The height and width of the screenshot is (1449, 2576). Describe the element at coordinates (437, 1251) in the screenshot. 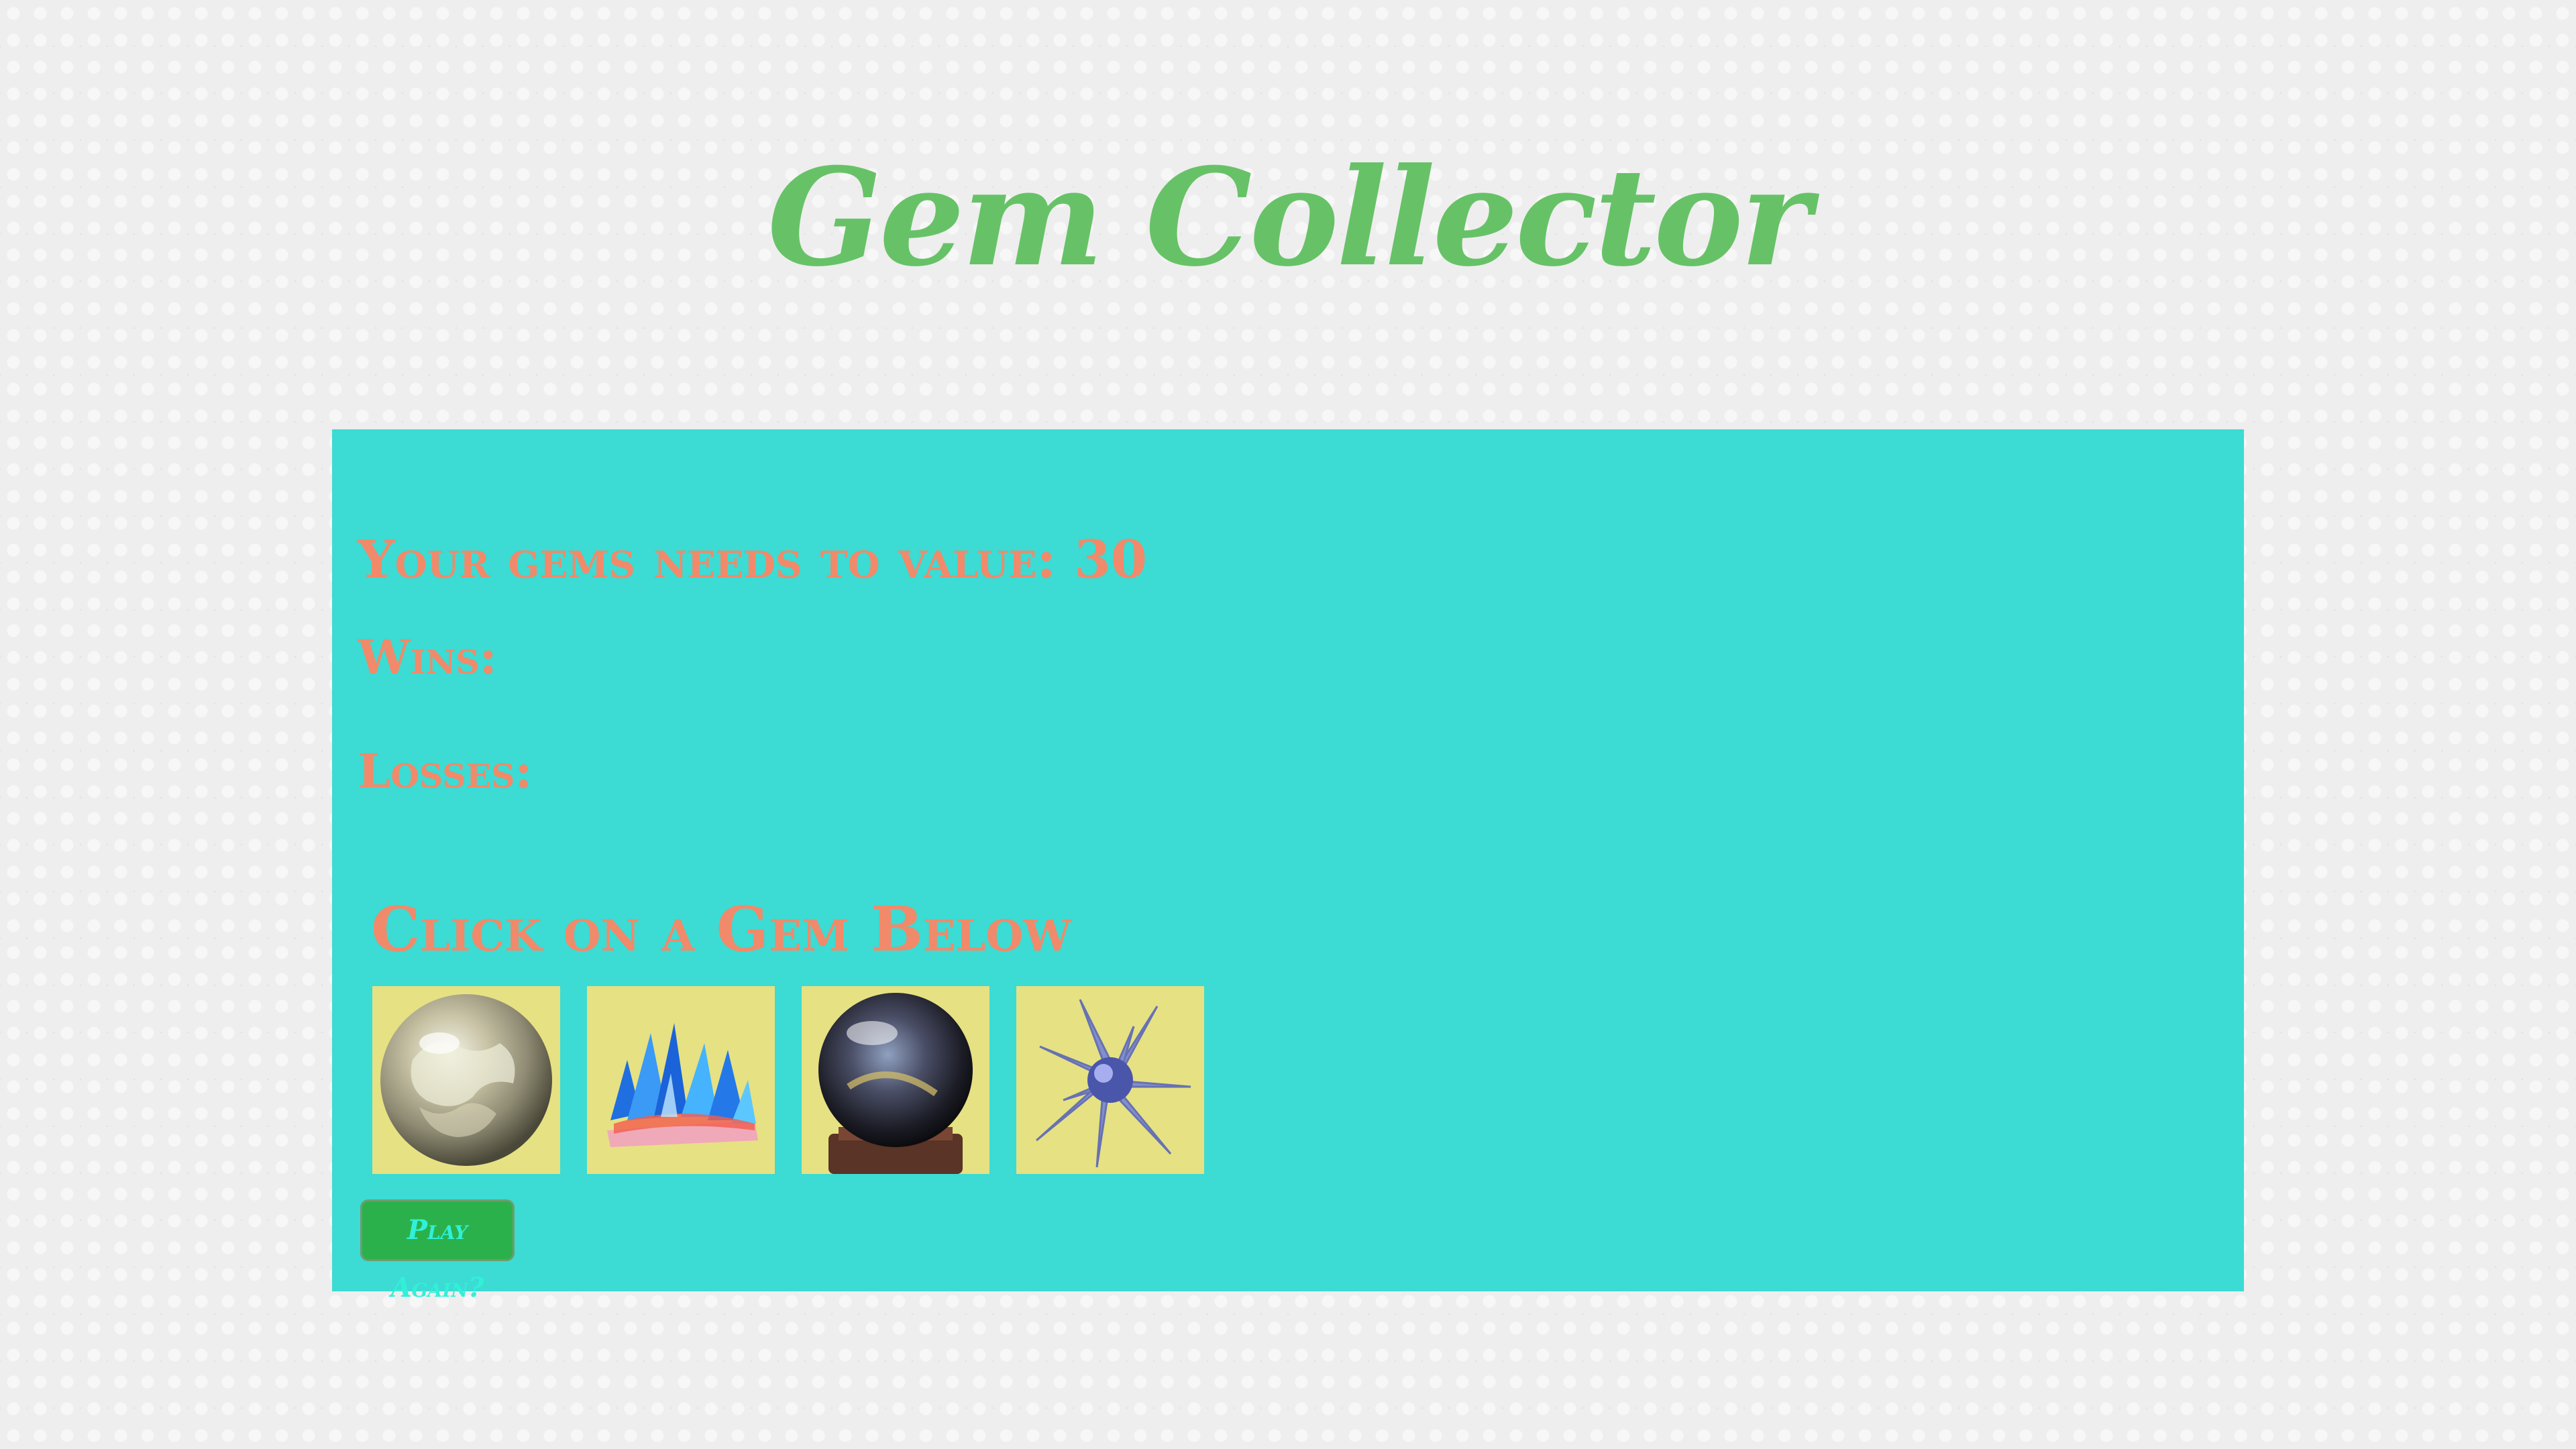

I see `play-again-button: Play Again?` at that location.